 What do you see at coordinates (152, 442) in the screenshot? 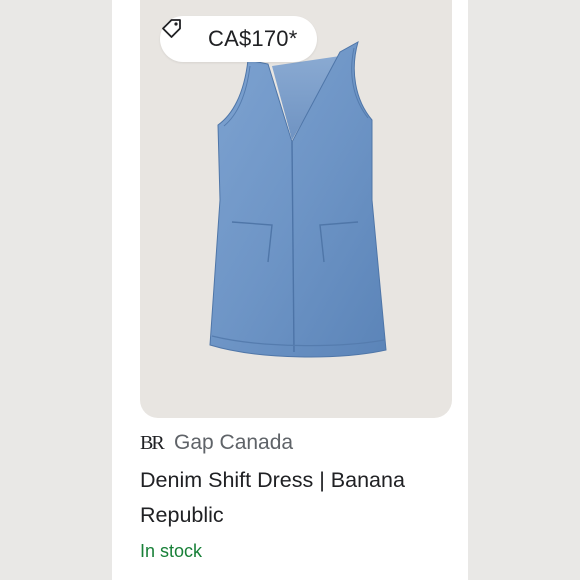
I see `merchant-logo: BR` at bounding box center [152, 442].